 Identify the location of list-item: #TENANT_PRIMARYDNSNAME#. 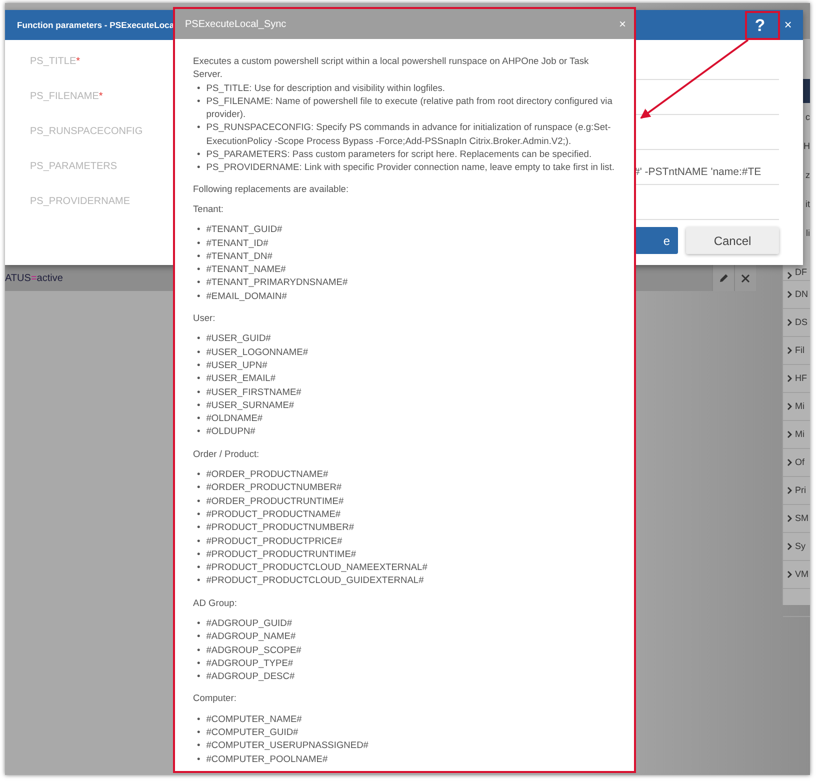
(277, 283).